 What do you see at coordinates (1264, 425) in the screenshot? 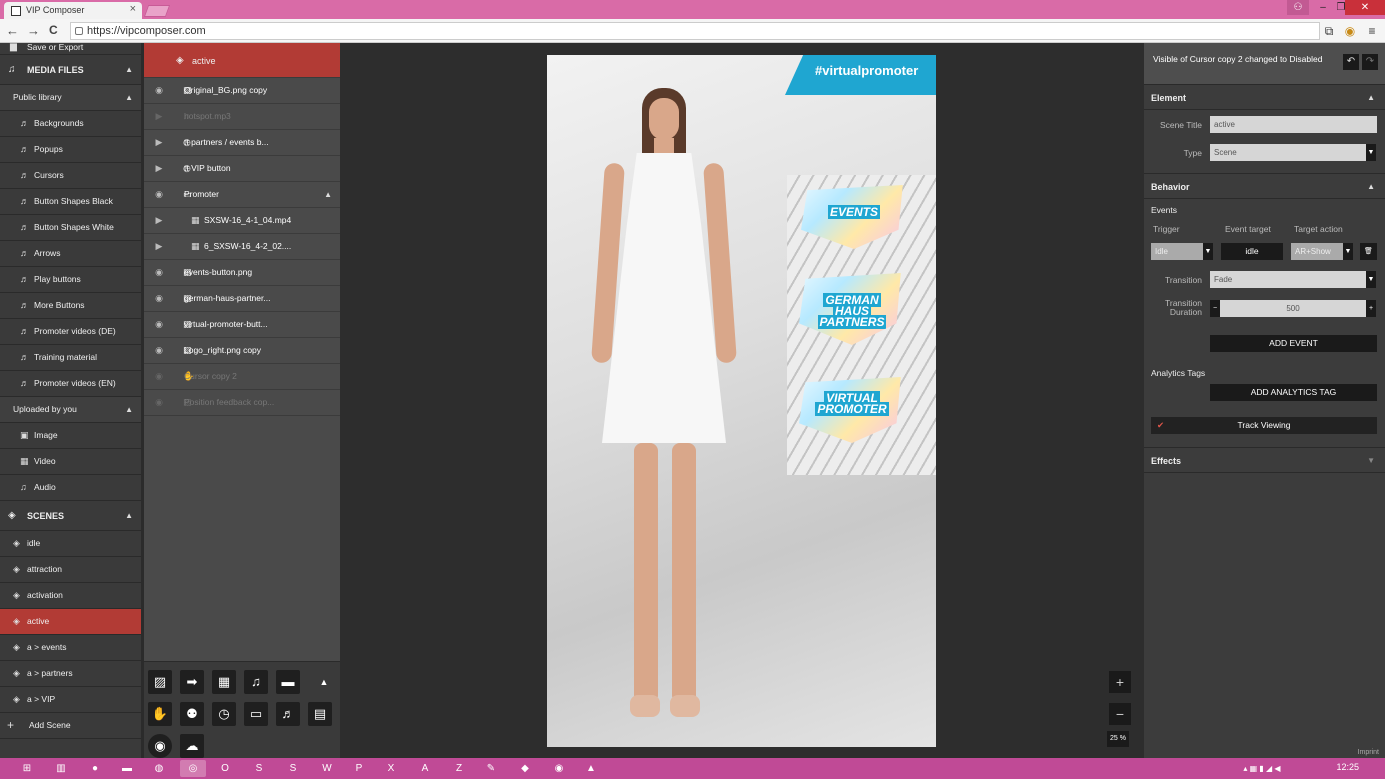
I see `track-viewing-toggle: ✔ Track Viewing` at bounding box center [1264, 425].